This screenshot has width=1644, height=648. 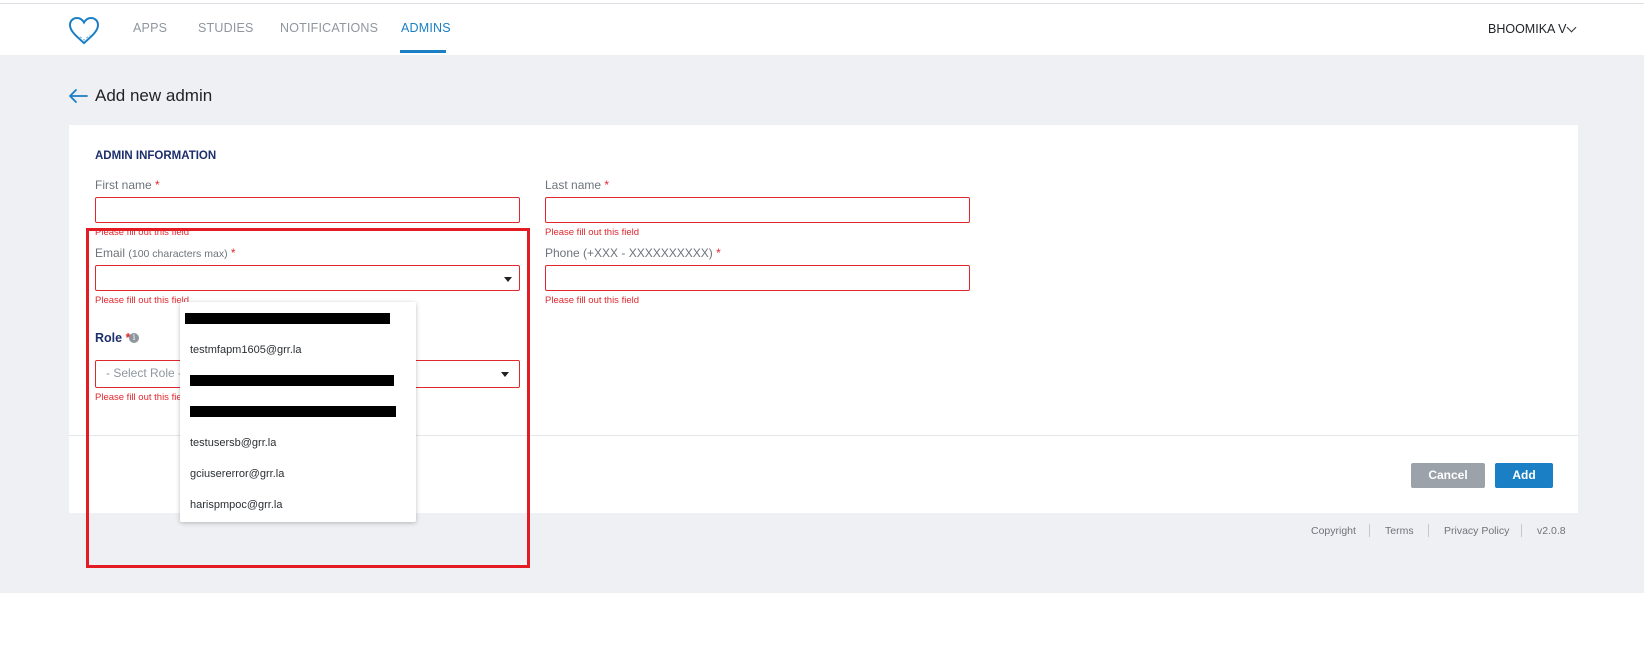 What do you see at coordinates (1524, 475) in the screenshot?
I see `add-button: Add` at bounding box center [1524, 475].